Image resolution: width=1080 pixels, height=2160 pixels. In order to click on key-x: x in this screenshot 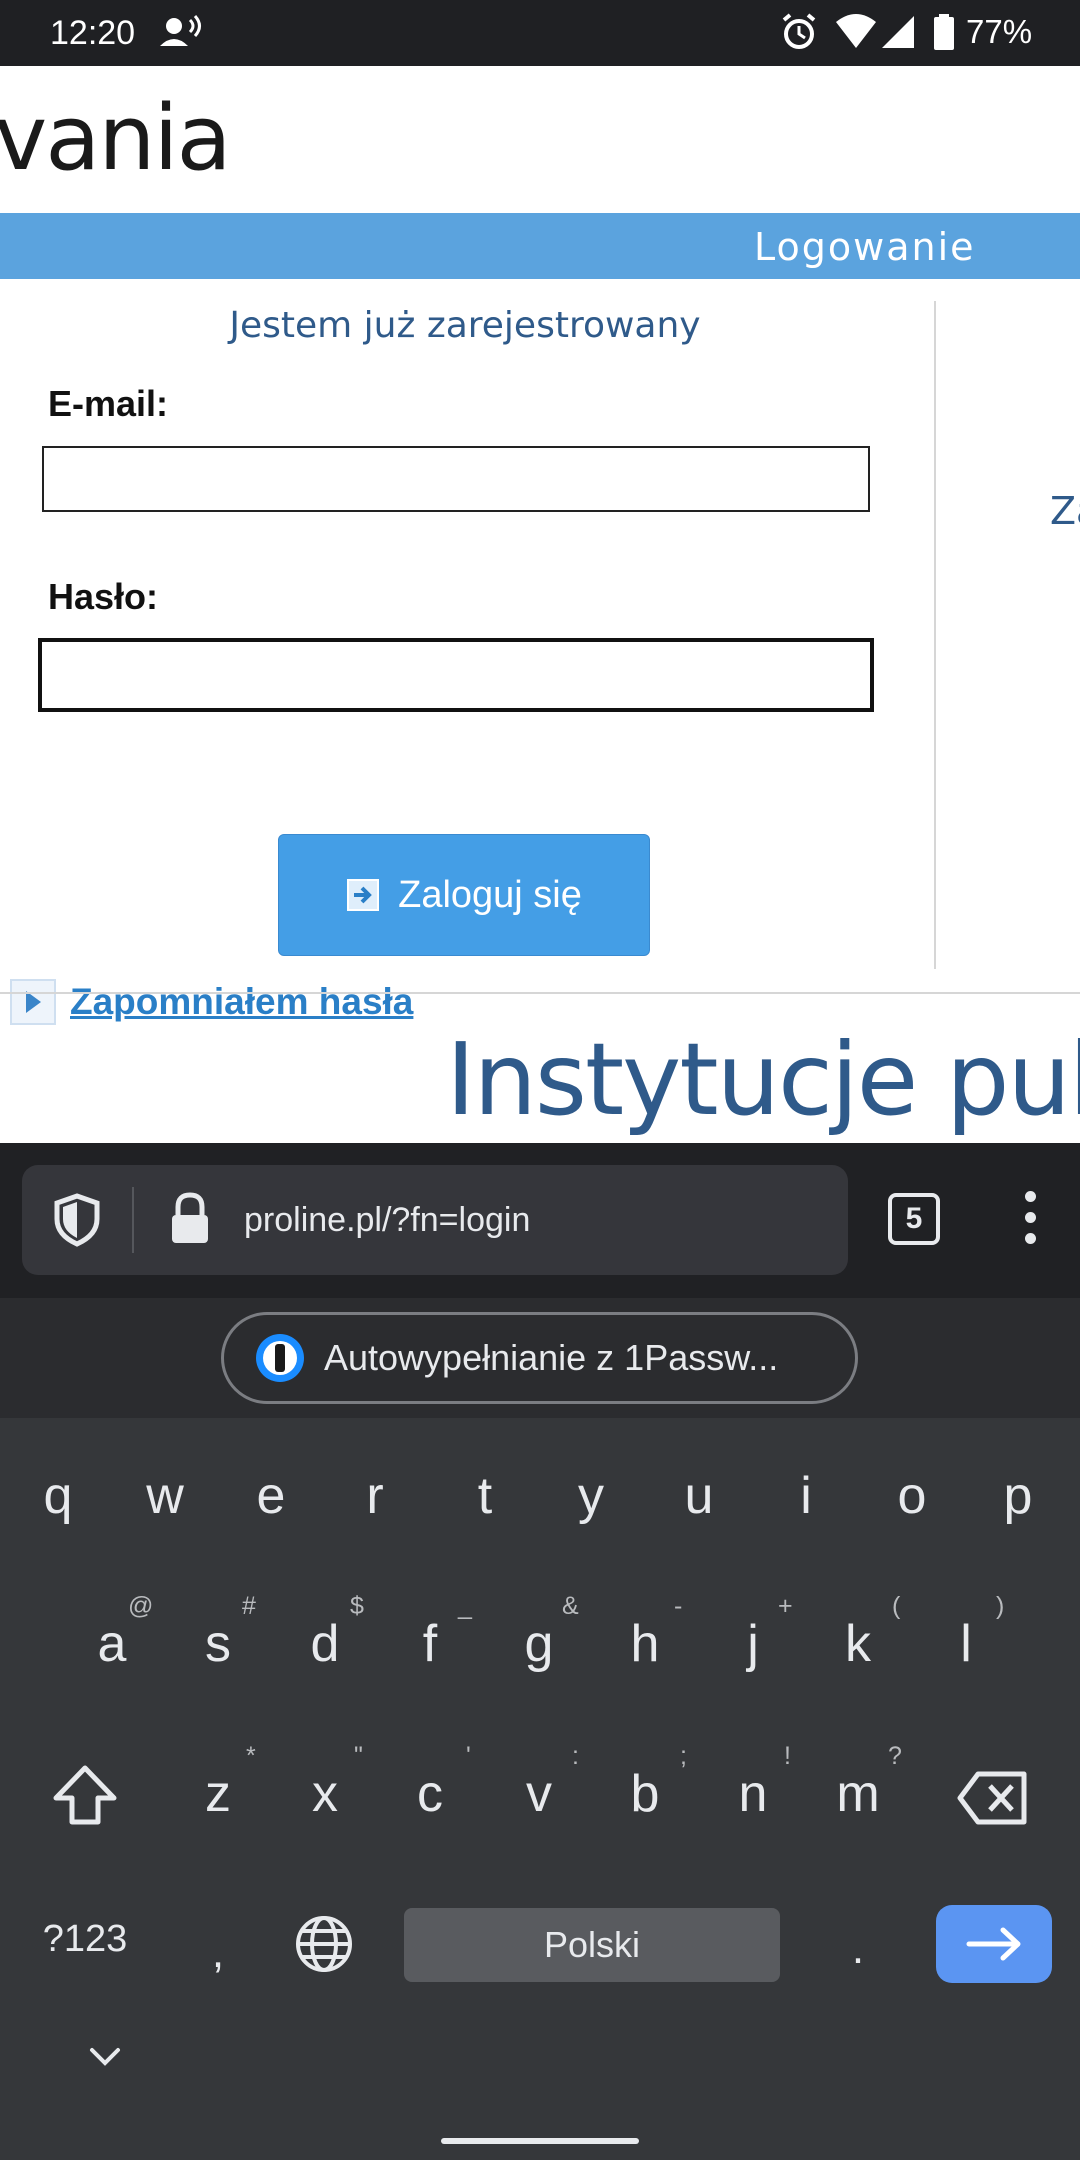, I will do `click(325, 1794)`.